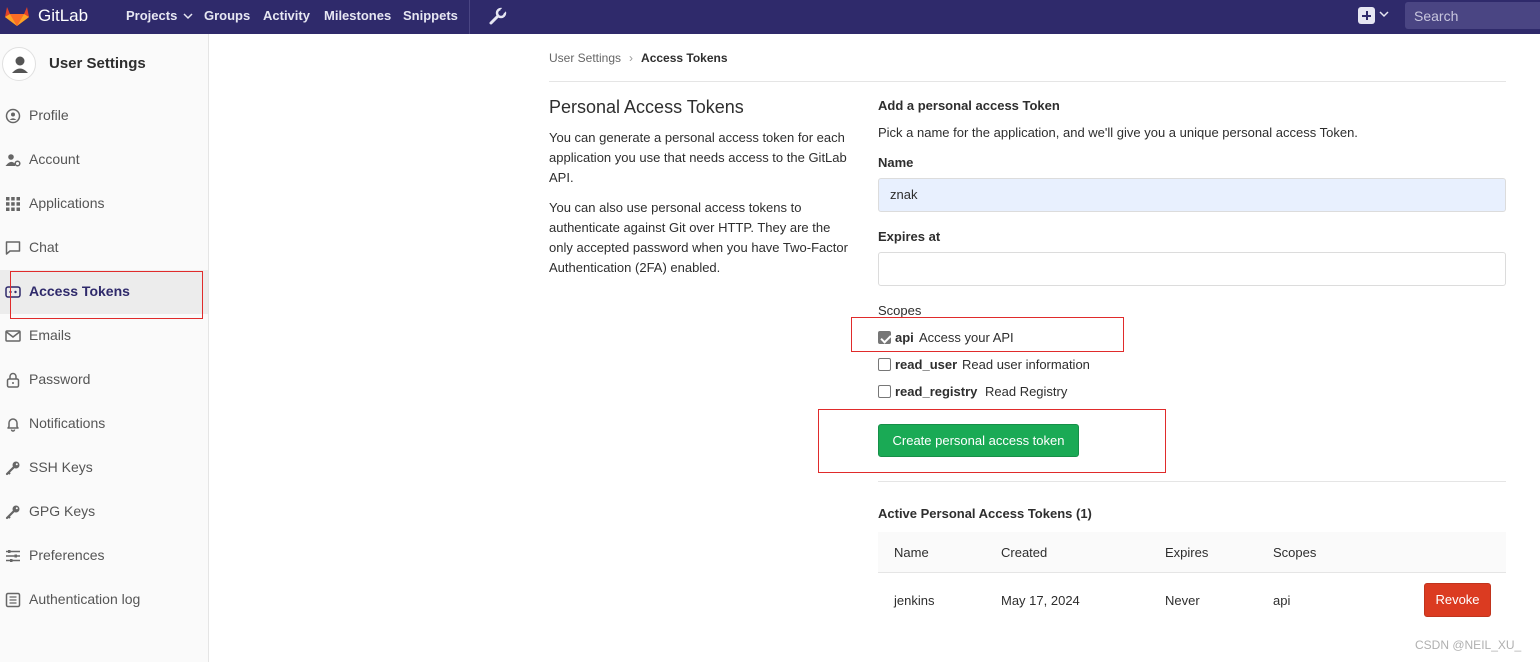  I want to click on token-name-field: znak, so click(1192, 195).